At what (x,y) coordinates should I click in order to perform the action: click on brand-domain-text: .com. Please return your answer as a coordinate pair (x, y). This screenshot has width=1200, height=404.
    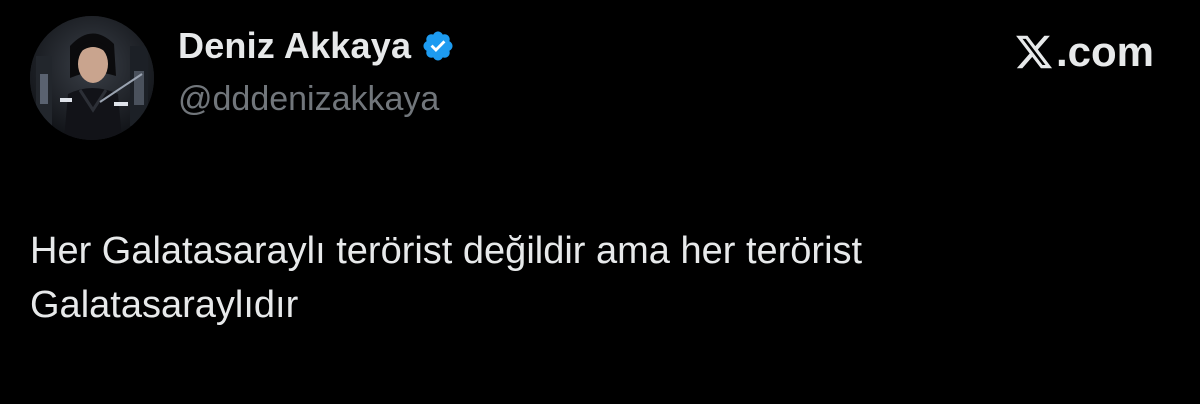
    Looking at the image, I should click on (1104, 51).